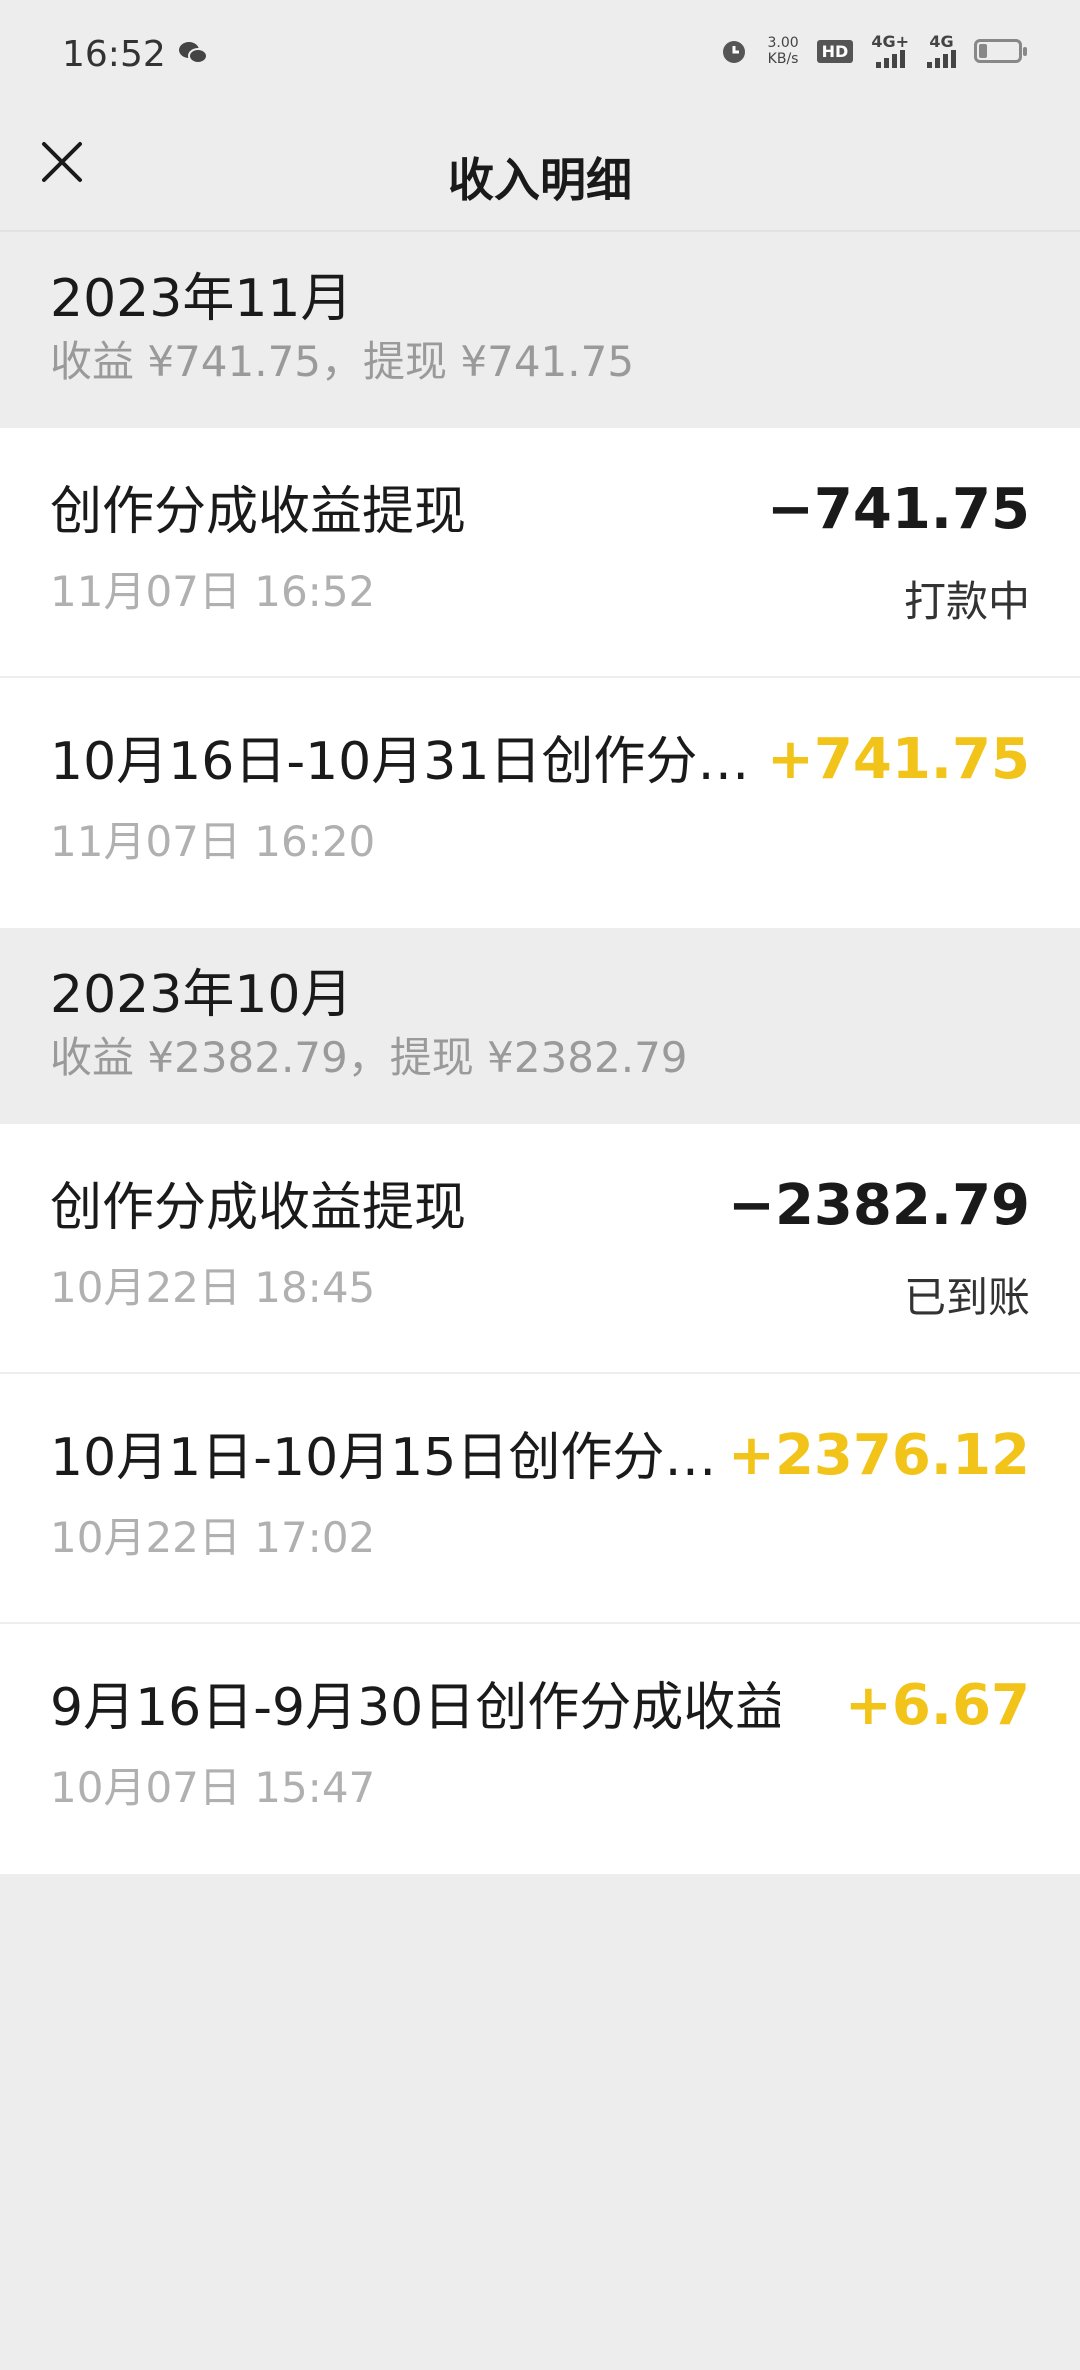 The image size is (1080, 2370). Describe the element at coordinates (213, 1287) in the screenshot. I see `transaction-date: 10月22日 18:45` at that location.